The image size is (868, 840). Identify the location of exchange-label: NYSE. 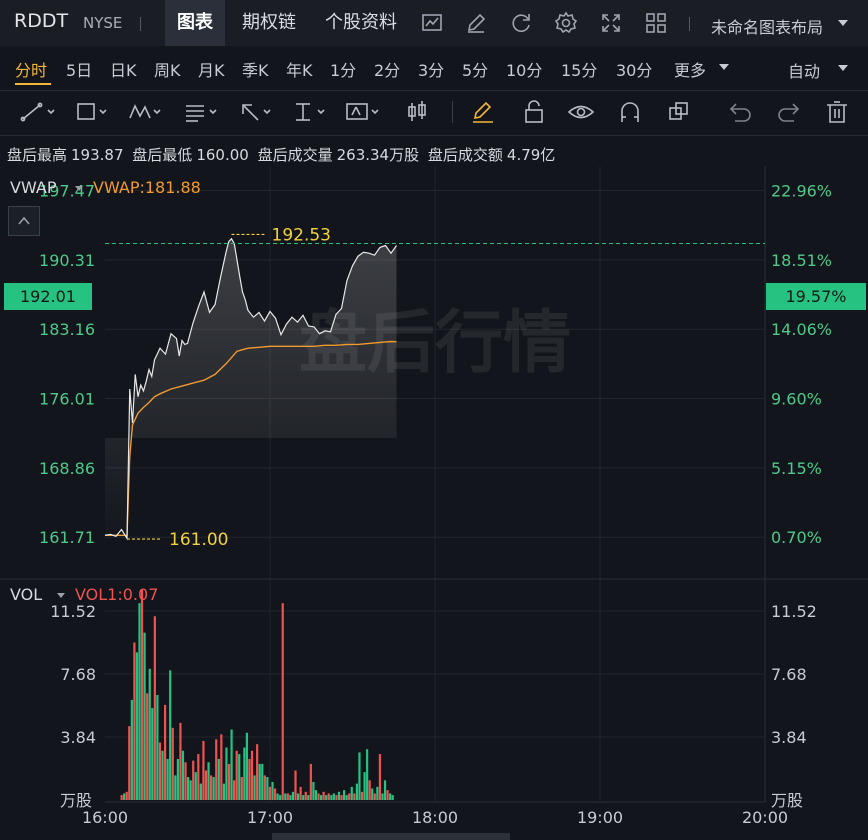
(103, 23).